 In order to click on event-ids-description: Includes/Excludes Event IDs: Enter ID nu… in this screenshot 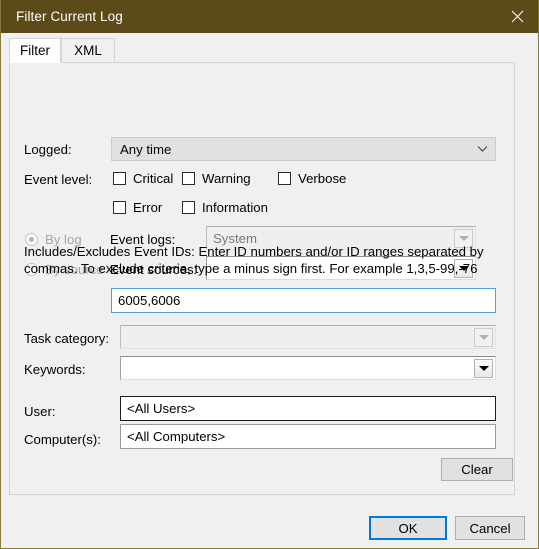, I will do `click(254, 260)`.